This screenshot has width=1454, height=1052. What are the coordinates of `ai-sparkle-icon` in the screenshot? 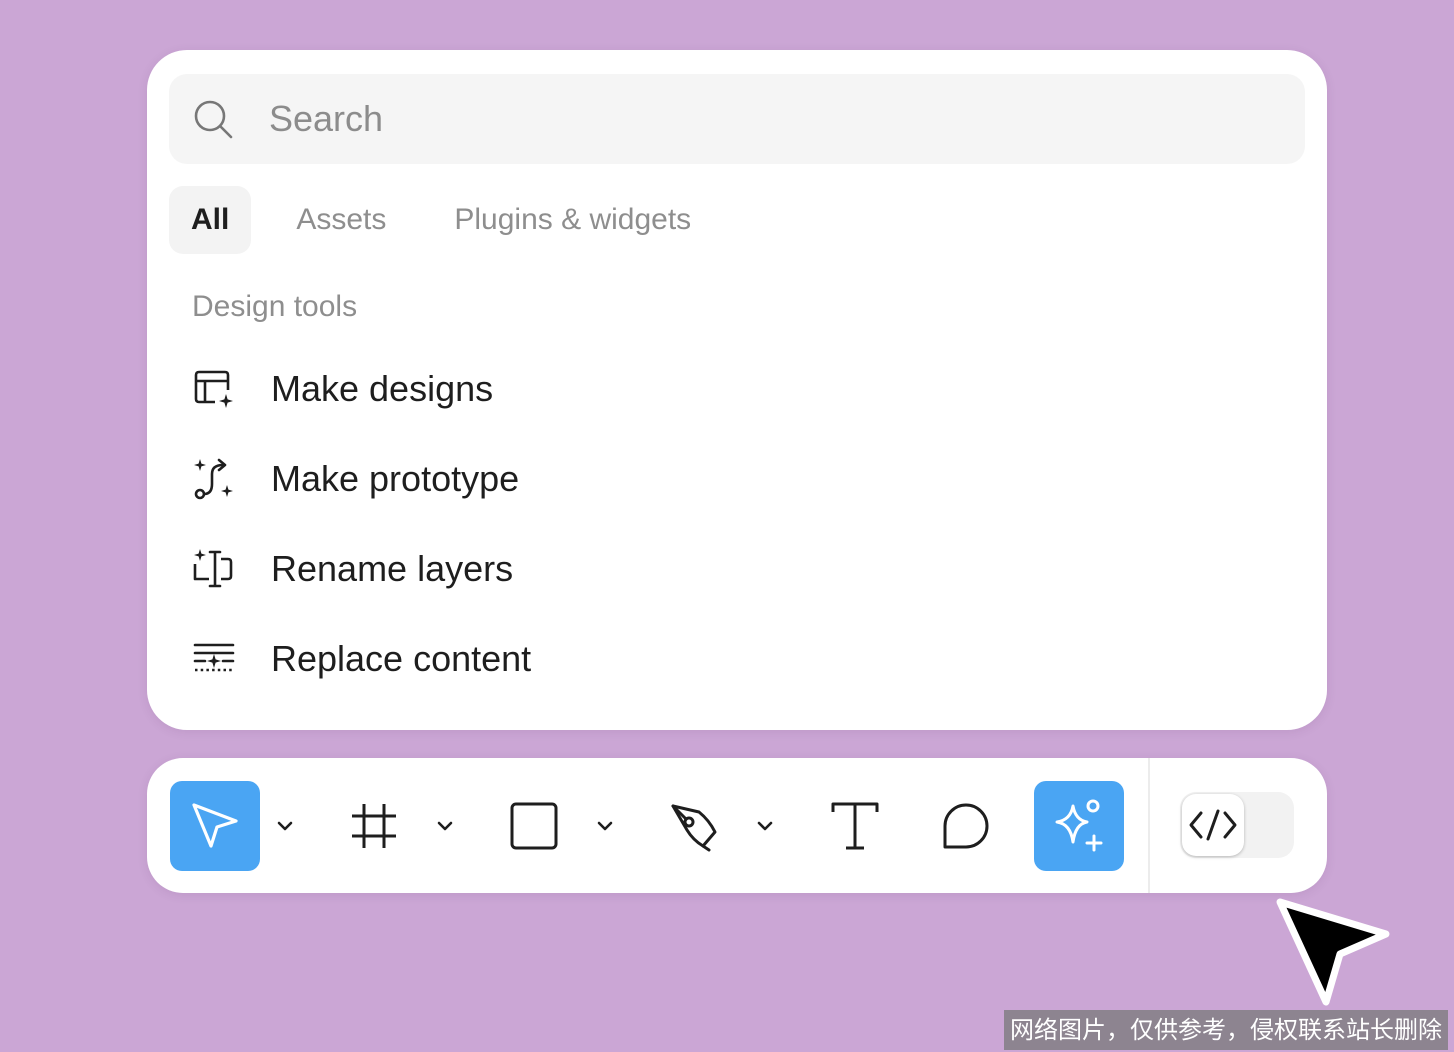 It's located at (1079, 825).